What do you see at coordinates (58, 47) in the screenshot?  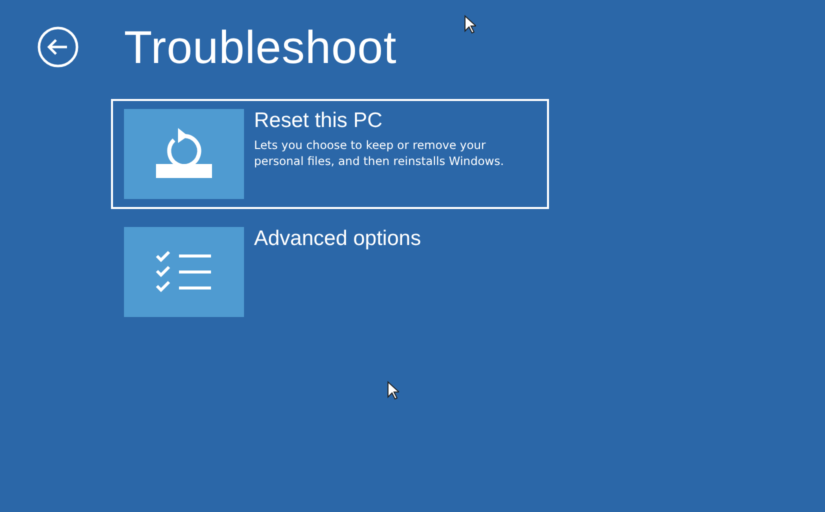 I see `back-button` at bounding box center [58, 47].